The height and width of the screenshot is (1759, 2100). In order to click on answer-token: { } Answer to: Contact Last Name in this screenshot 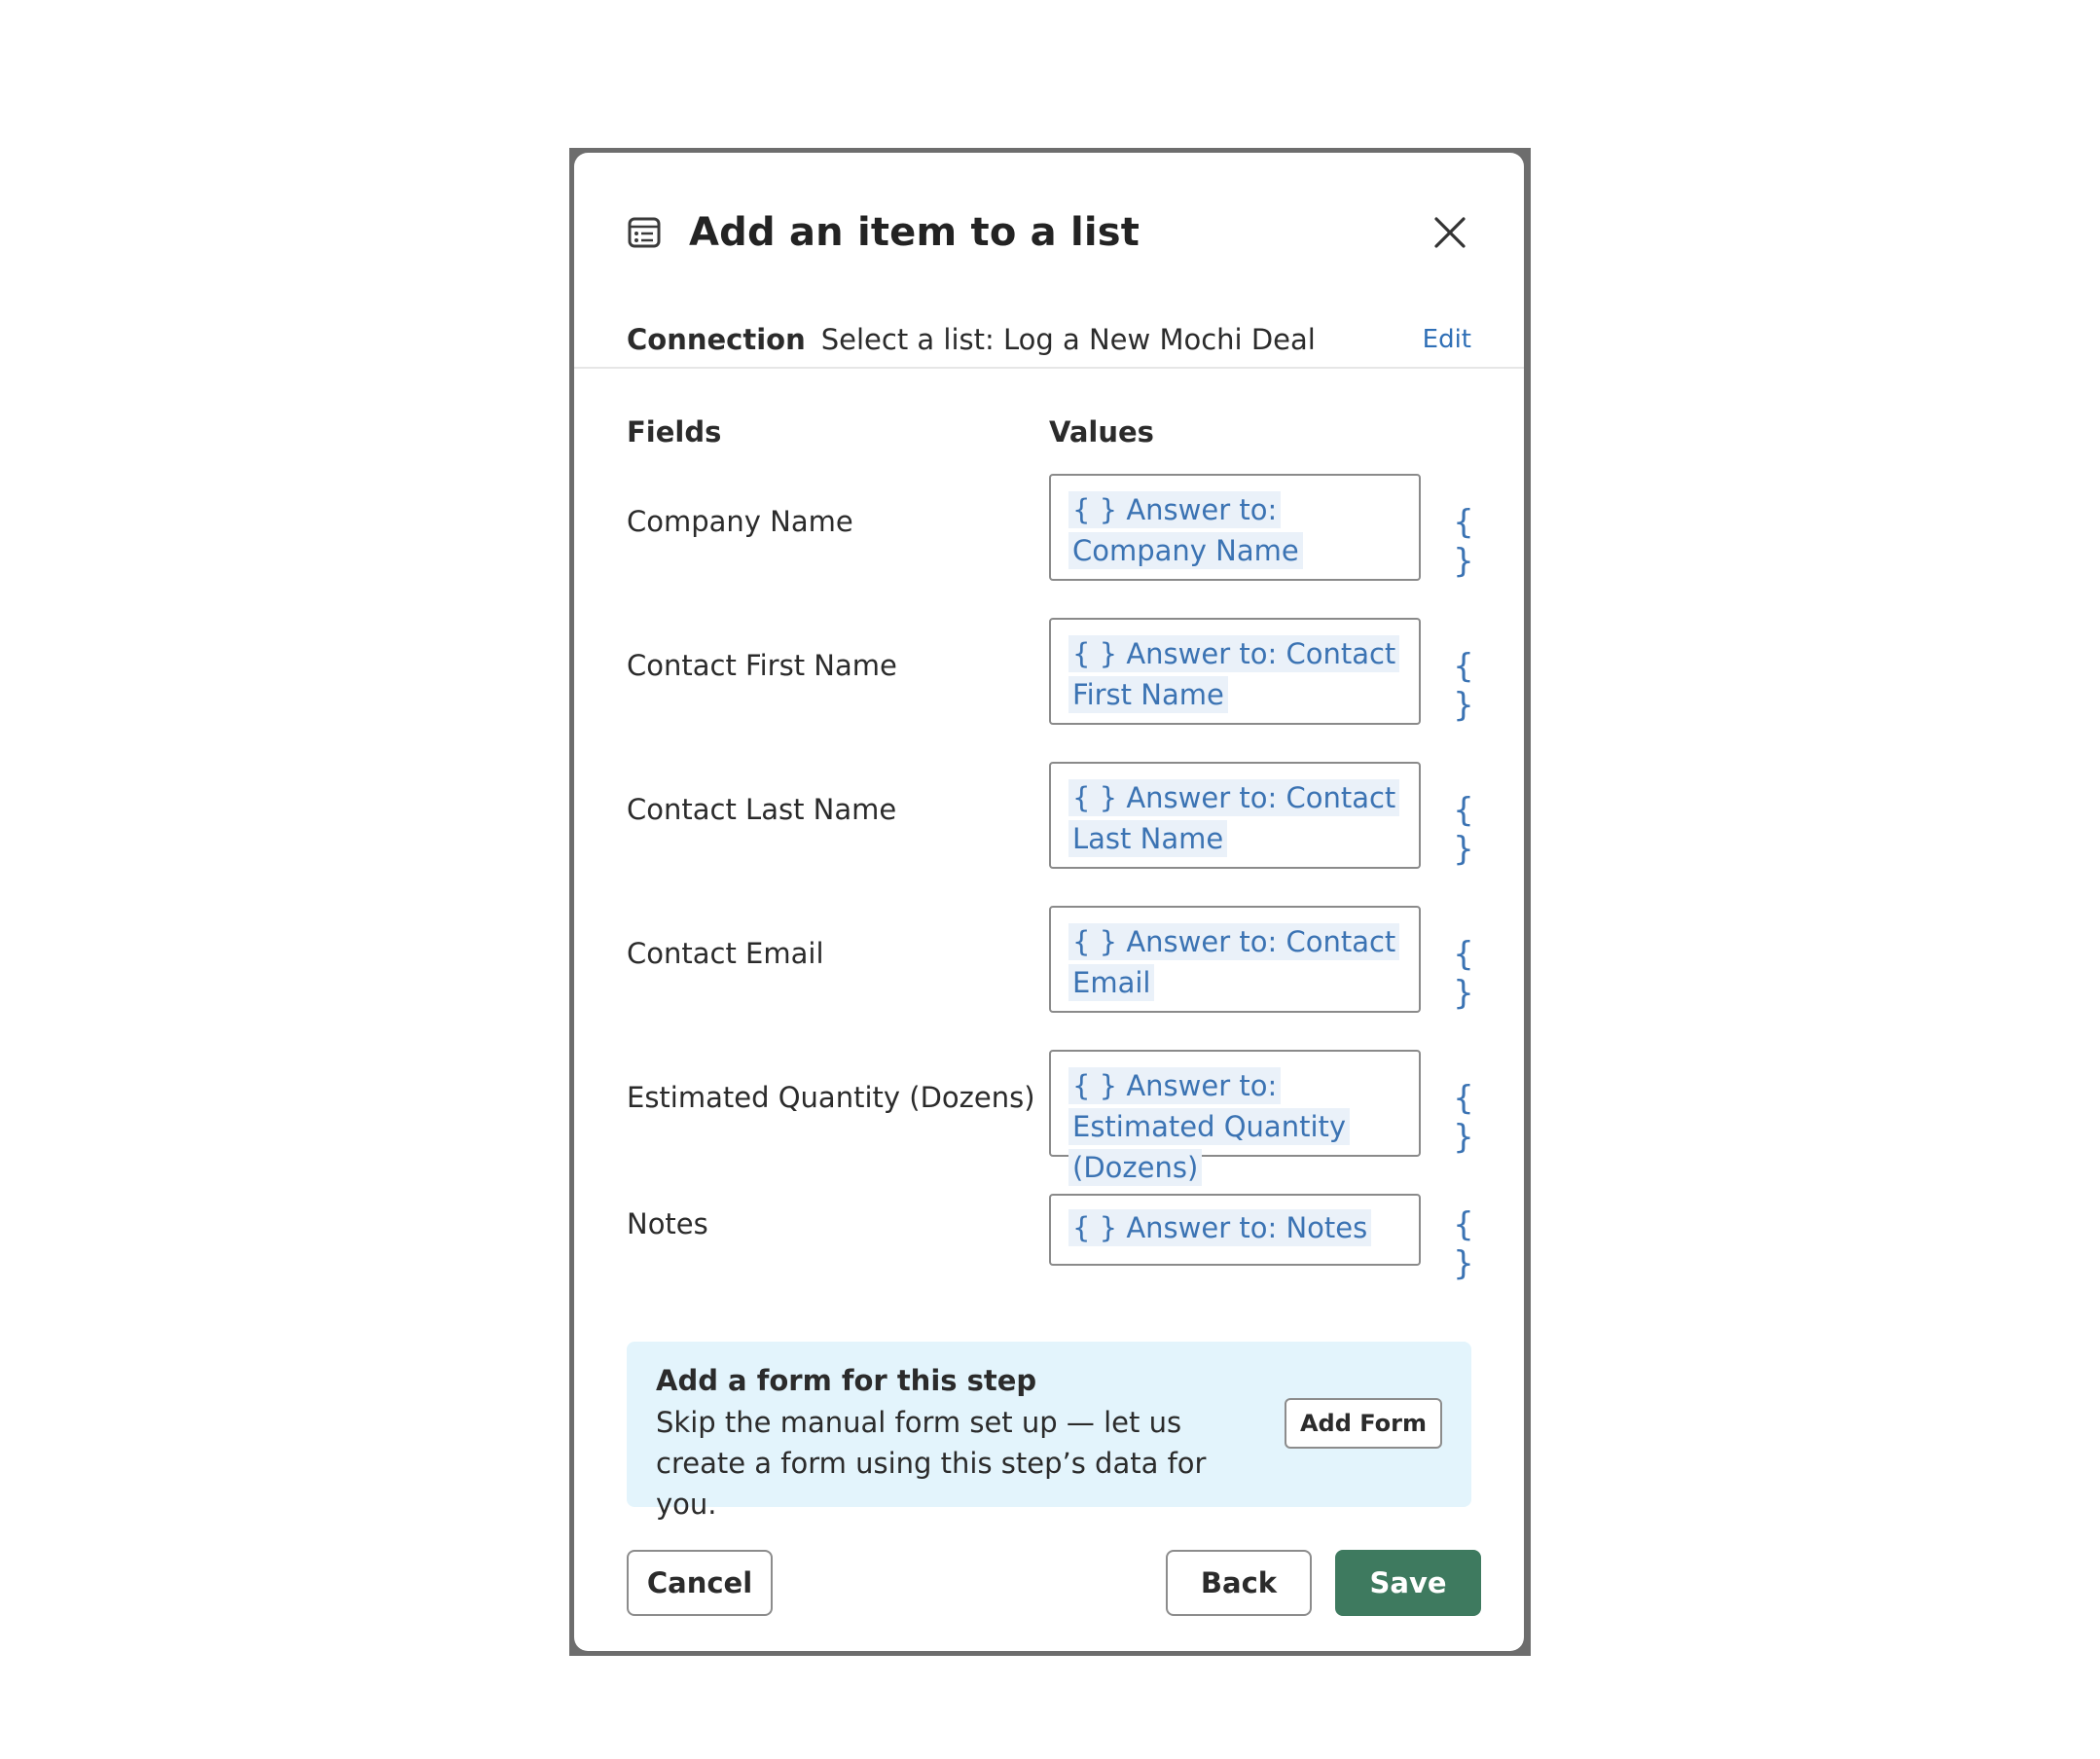, I will do `click(1234, 818)`.